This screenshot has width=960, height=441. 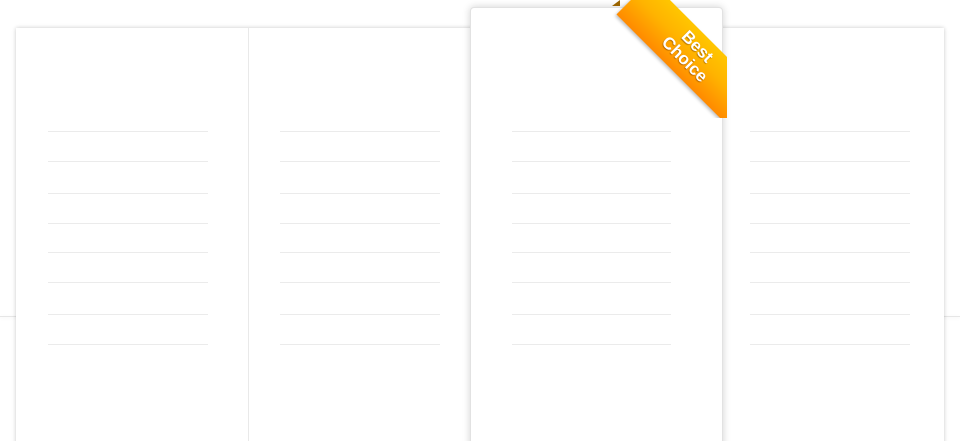 I want to click on ribbon-fold, so click(x=616, y=3).